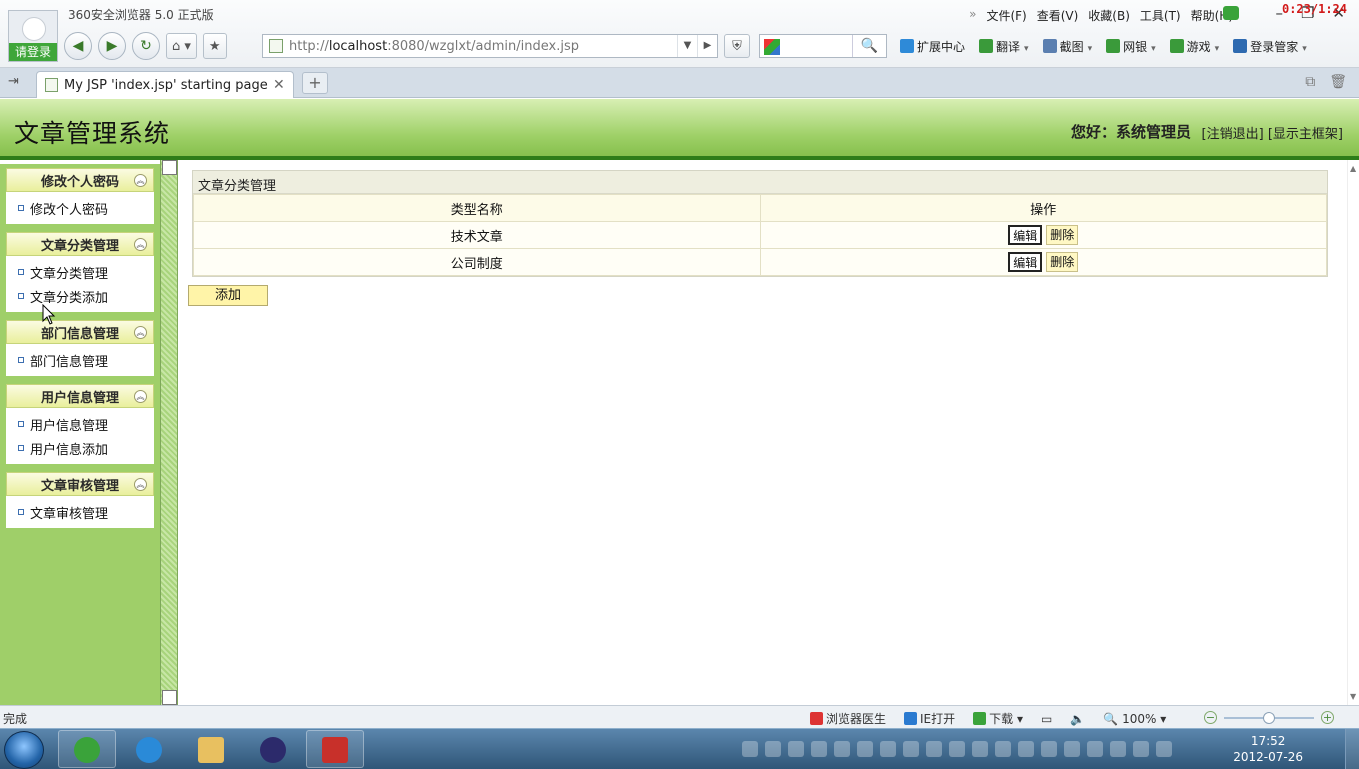  What do you see at coordinates (211, 749) in the screenshot?
I see `taskbar-explorer` at bounding box center [211, 749].